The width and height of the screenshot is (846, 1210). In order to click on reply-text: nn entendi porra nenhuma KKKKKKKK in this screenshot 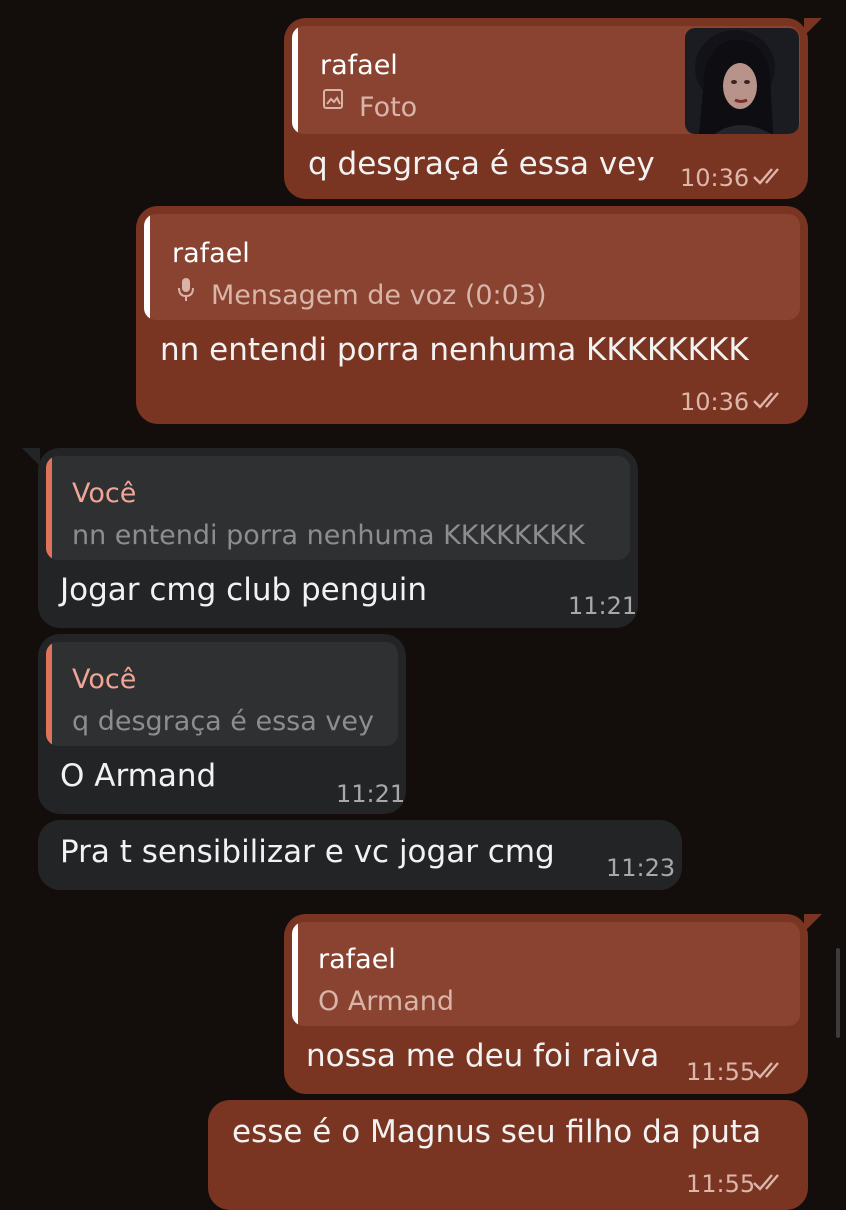, I will do `click(328, 535)`.